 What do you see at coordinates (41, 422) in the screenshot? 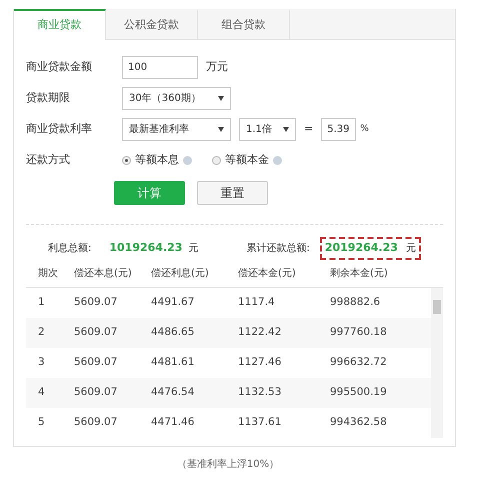
I see `table-cell-text: 5` at bounding box center [41, 422].